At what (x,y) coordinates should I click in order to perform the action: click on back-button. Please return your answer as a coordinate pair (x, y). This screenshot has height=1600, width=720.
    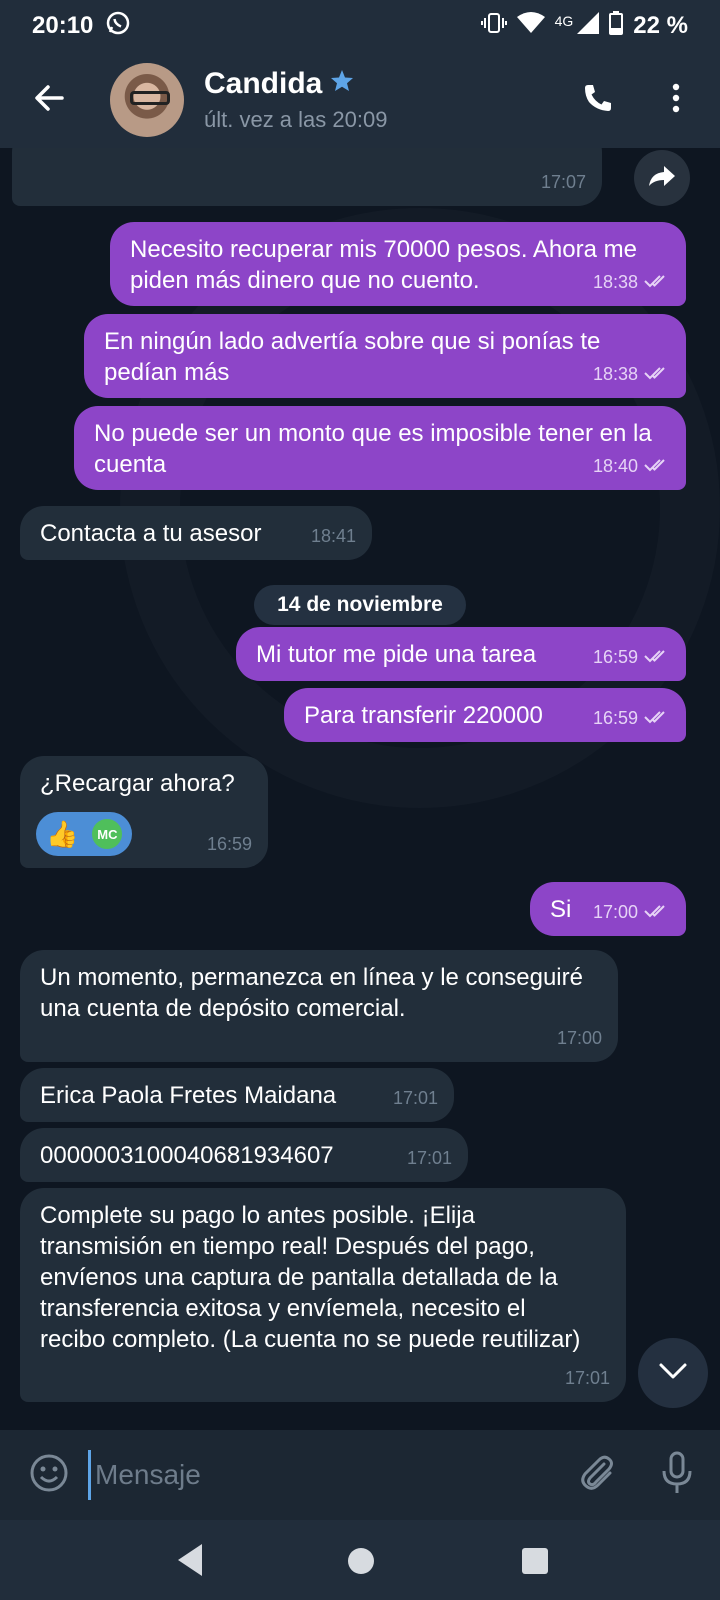
    Looking at the image, I should click on (49, 100).